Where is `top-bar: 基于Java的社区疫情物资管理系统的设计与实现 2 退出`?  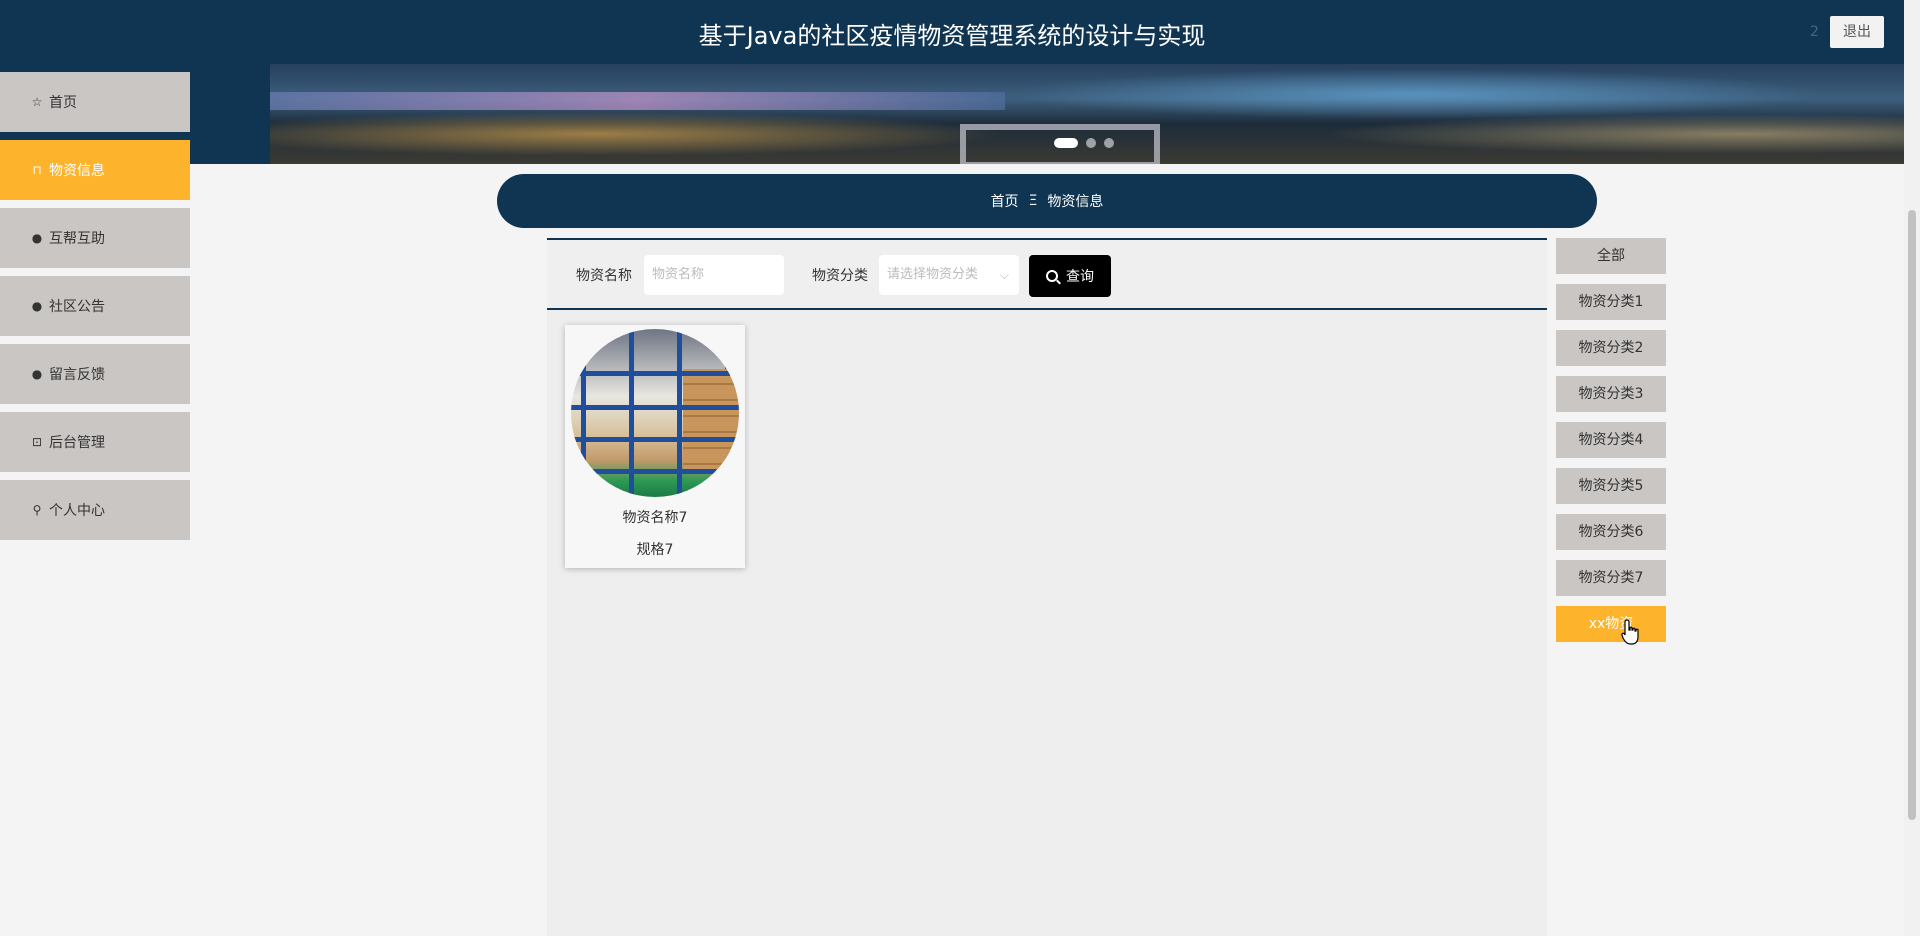
top-bar: 基于Java的社区疫情物资管理系统的设计与实现 2 退出 is located at coordinates (952, 32).